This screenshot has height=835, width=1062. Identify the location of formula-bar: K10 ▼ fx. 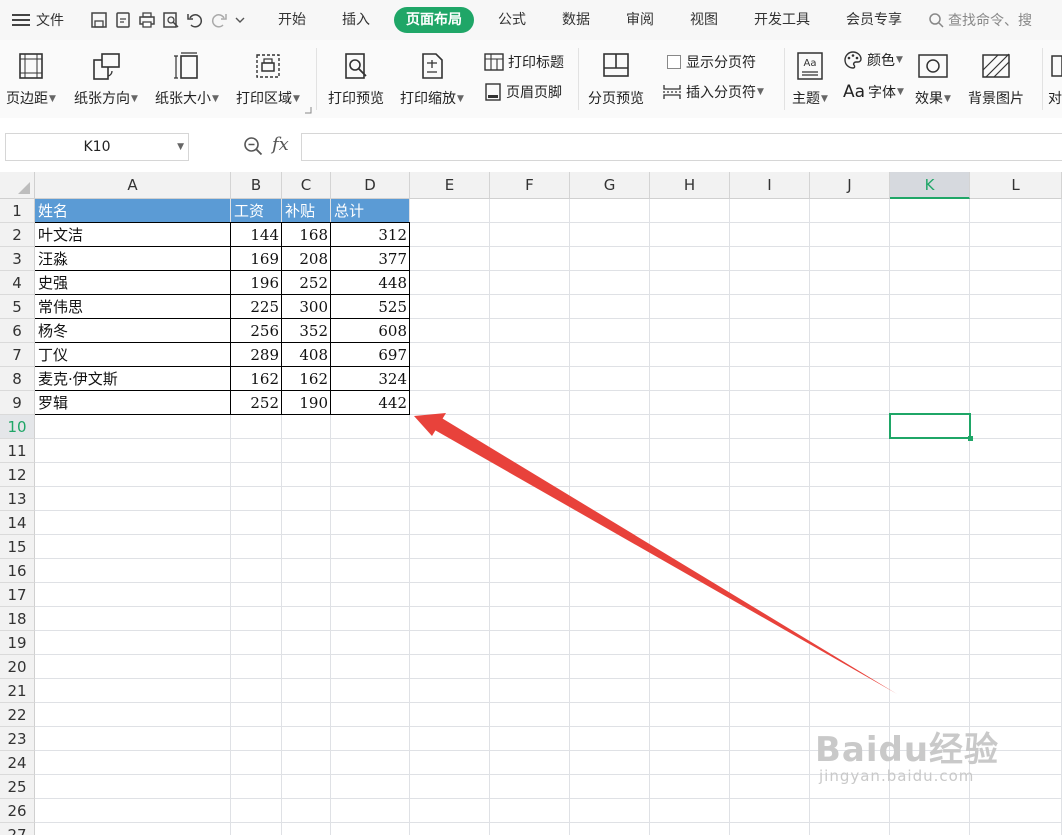
(531, 145).